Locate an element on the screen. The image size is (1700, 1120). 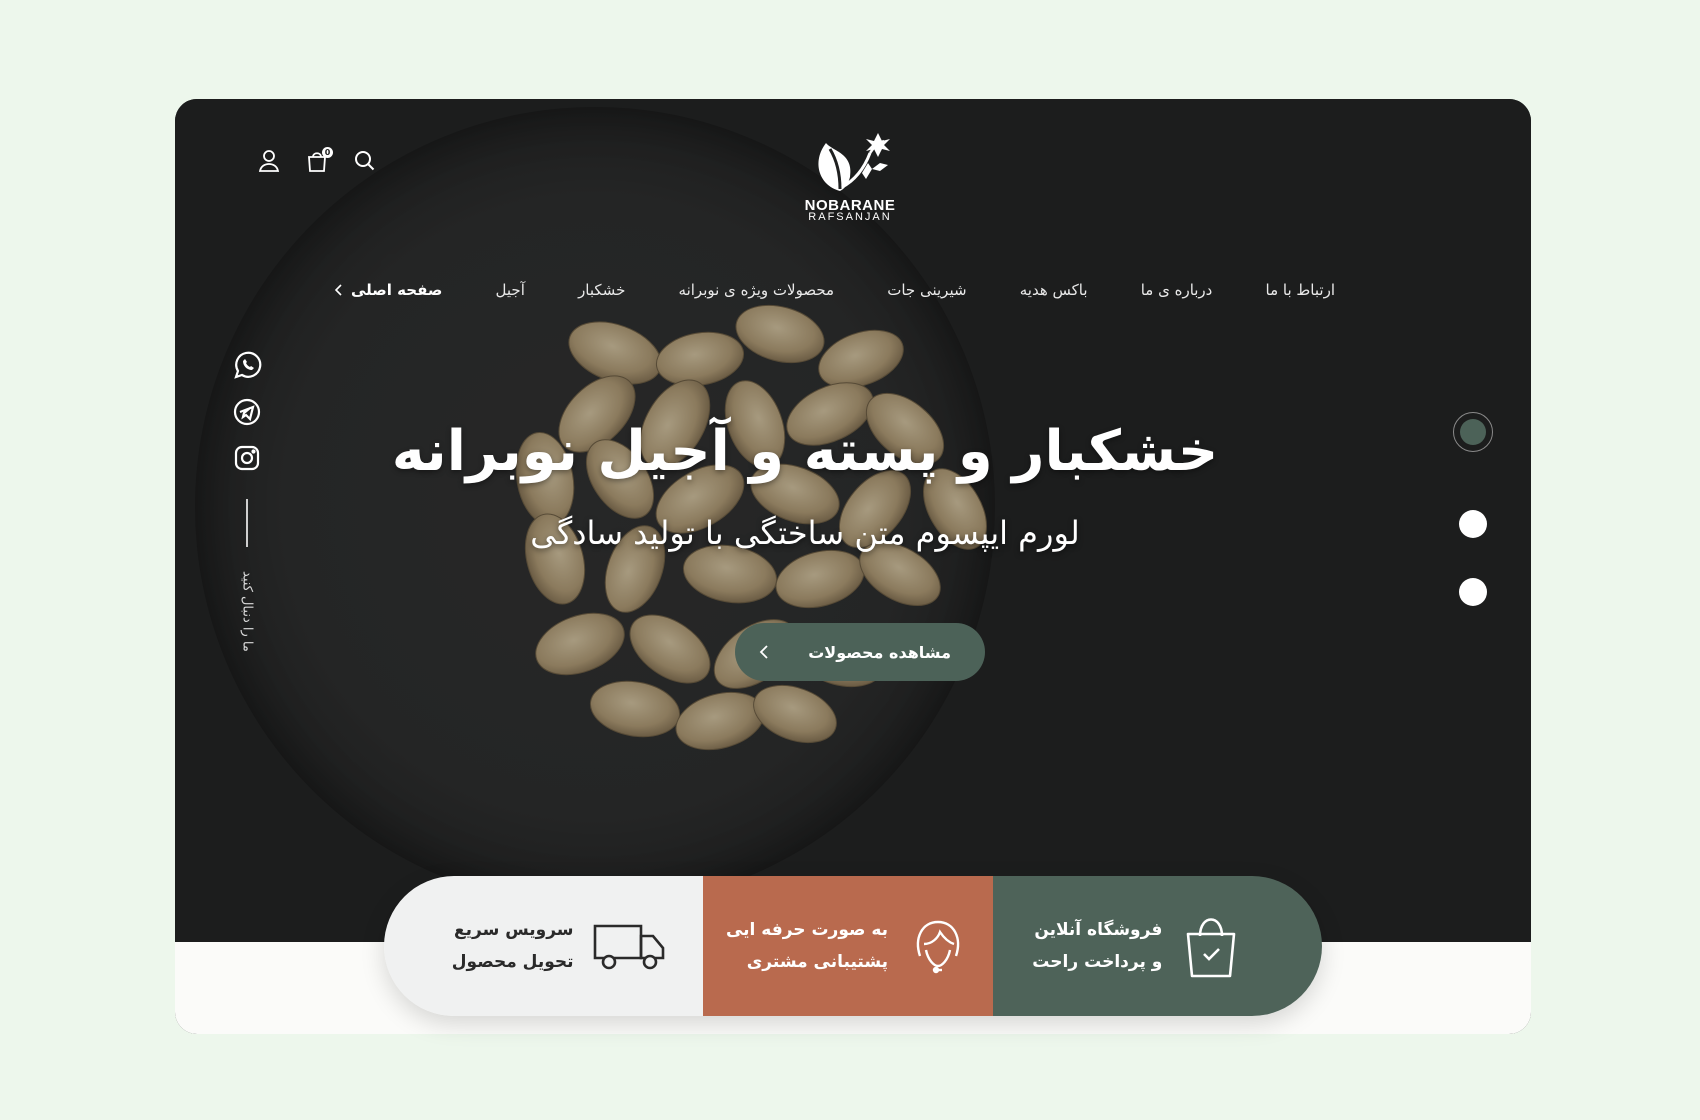
nav-item-gift-box: باکس هدیه is located at coordinates (1054, 290).